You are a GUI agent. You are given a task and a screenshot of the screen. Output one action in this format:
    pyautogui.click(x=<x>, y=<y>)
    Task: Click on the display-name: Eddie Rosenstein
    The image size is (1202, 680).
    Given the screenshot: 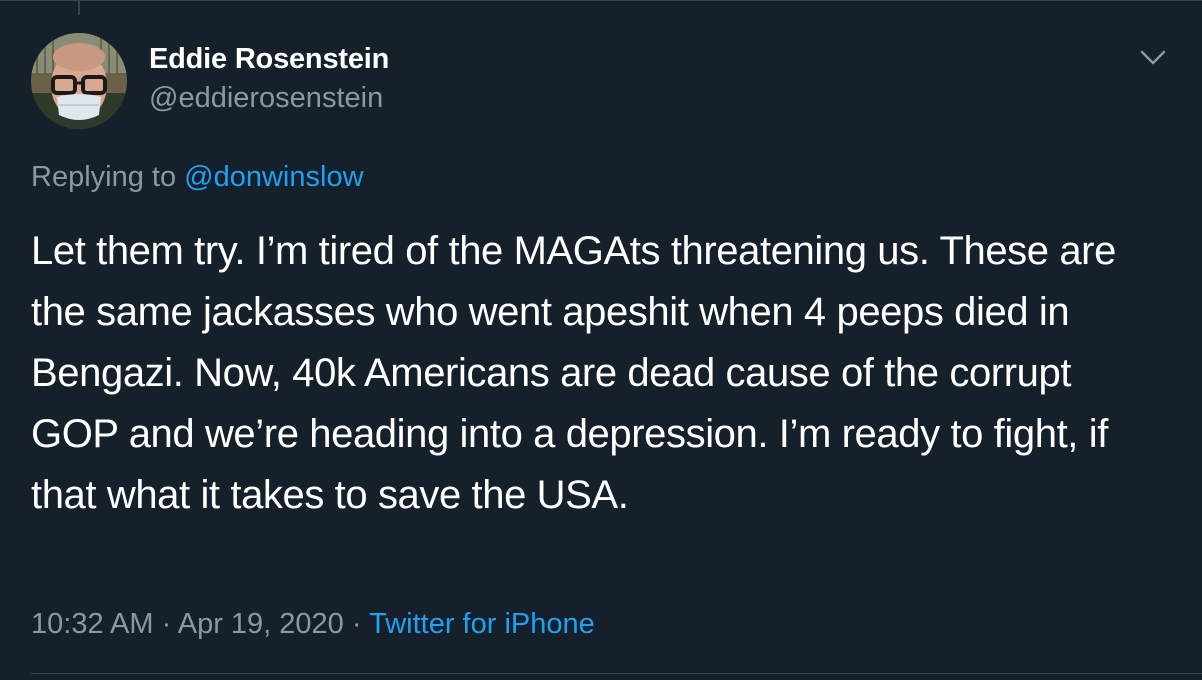 What is the action you would take?
    pyautogui.click(x=269, y=59)
    